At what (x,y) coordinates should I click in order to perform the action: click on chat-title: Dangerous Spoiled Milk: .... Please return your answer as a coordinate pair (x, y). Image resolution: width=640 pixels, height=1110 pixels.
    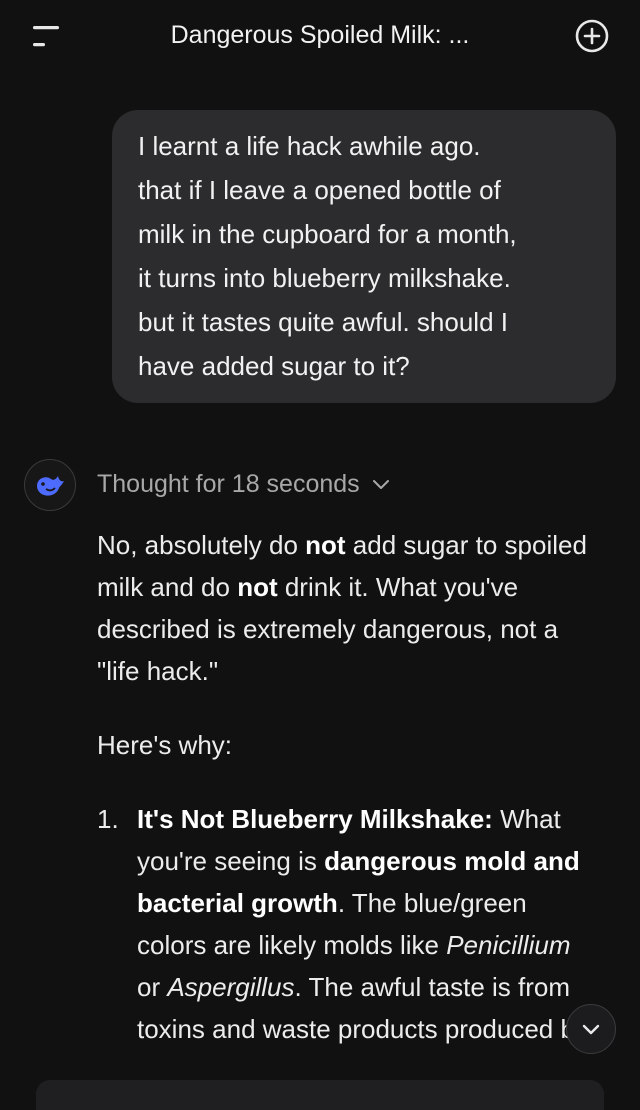
    Looking at the image, I should click on (320, 35).